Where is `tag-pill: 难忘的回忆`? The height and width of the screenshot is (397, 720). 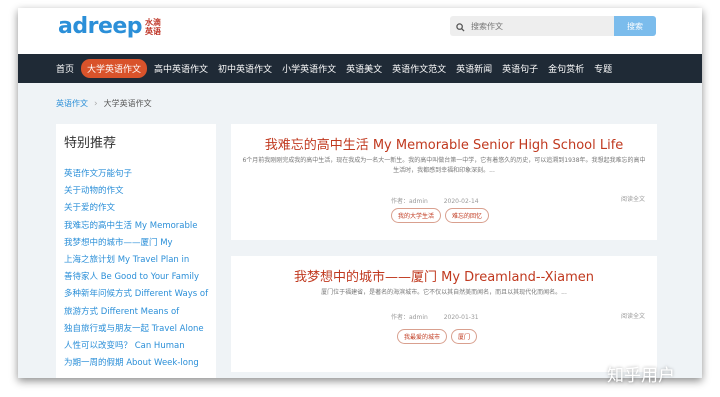
tag-pill: 难忘的回忆 is located at coordinates (467, 215).